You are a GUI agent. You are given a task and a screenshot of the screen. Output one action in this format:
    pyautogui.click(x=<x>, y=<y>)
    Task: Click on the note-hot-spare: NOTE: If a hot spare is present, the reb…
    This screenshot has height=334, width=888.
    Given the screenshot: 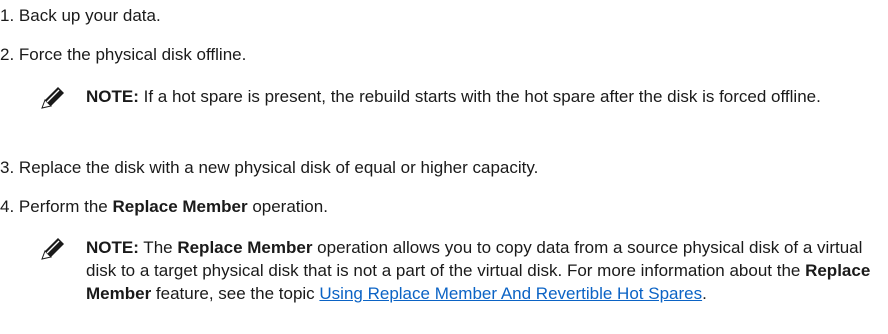 What is the action you would take?
    pyautogui.click(x=460, y=97)
    